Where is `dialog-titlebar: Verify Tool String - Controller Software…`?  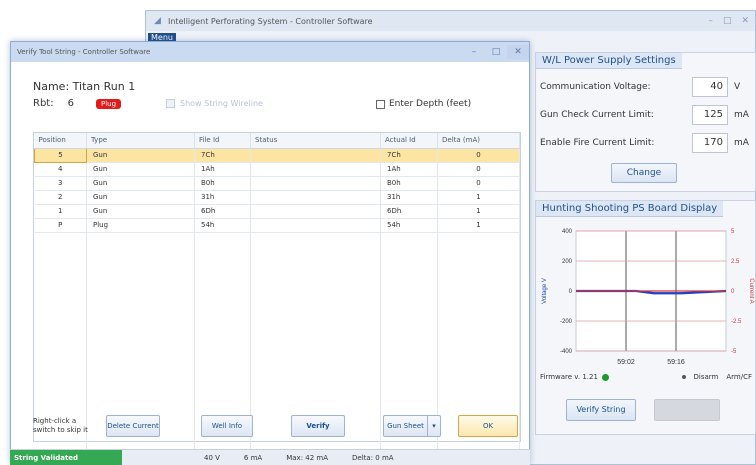 dialog-titlebar: Verify Tool String - Controller Software… is located at coordinates (270, 52).